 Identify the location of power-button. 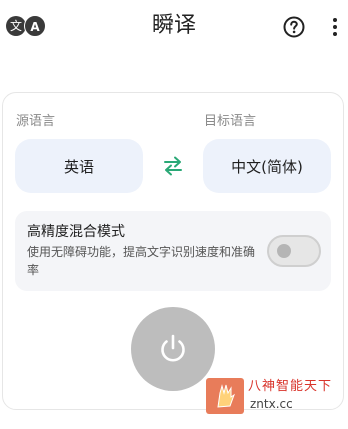
(173, 349).